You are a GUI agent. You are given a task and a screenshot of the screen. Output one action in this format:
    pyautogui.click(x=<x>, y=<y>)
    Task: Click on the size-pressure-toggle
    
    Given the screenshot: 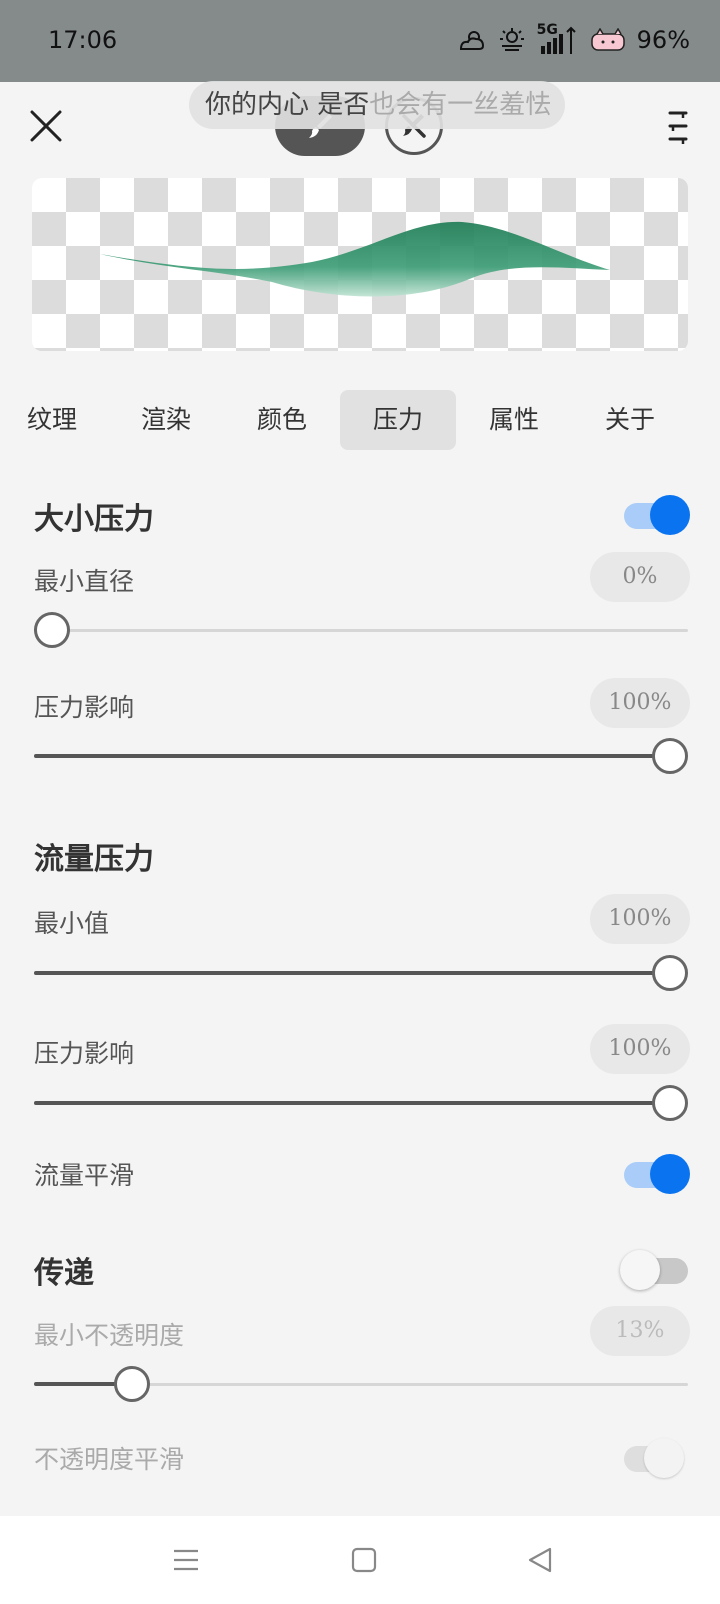 What is the action you would take?
    pyautogui.click(x=657, y=515)
    